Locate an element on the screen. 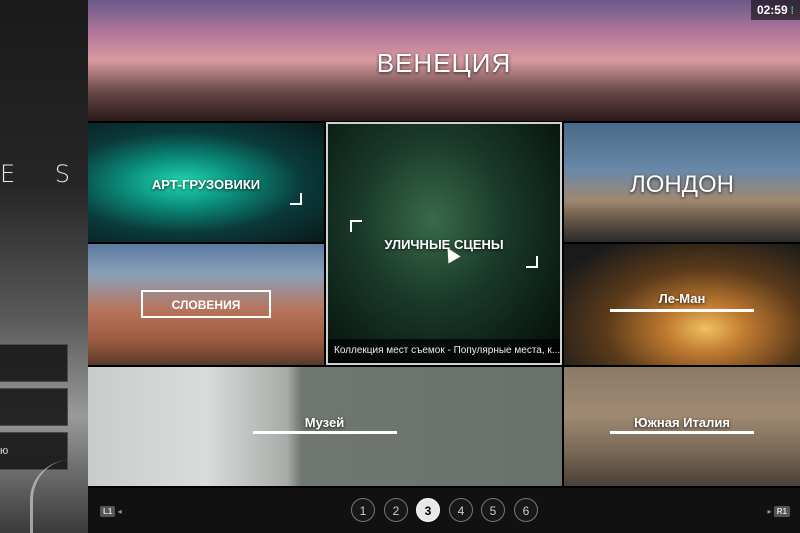 The height and width of the screenshot is (533, 800). tile-museum: Музей is located at coordinates (325, 426).